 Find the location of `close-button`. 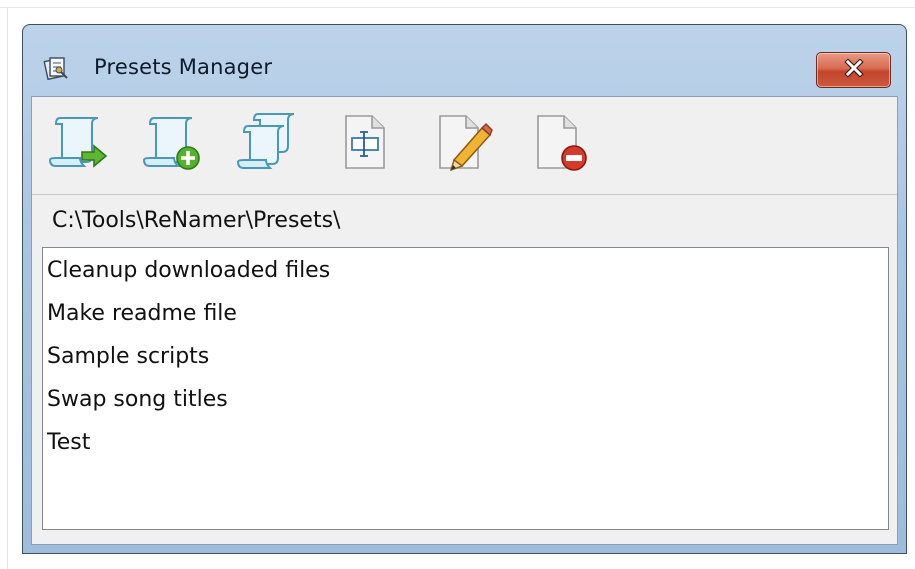

close-button is located at coordinates (853, 70).